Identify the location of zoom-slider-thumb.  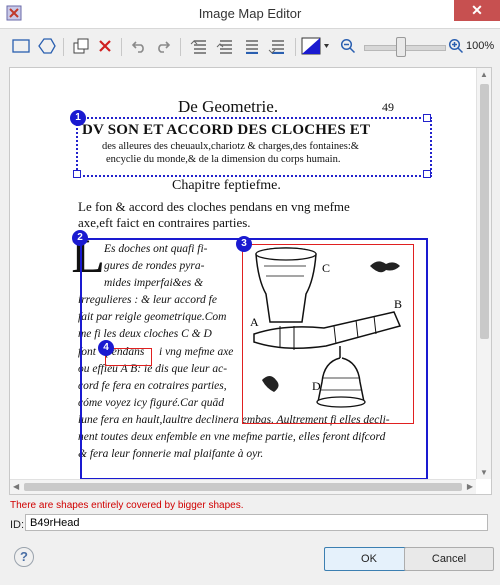
(401, 47).